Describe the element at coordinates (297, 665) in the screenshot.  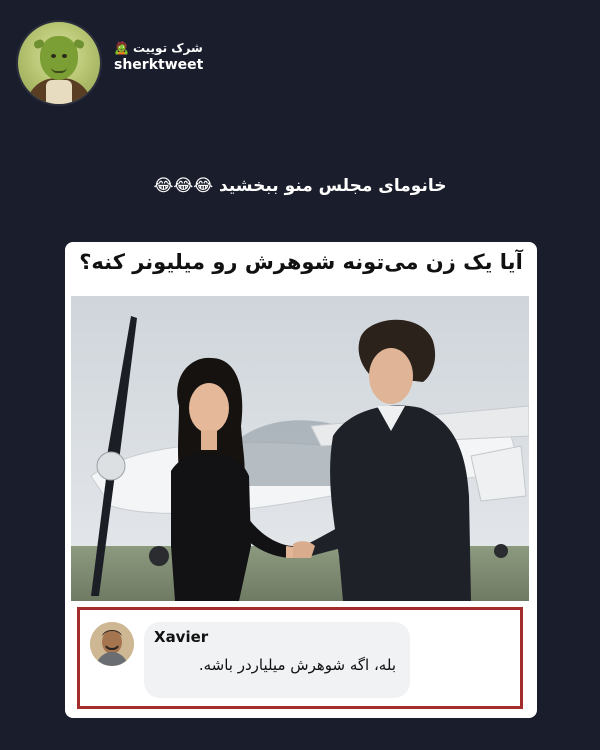
I see `comment-text: بله، اگه شوهرش میلیاردر باشه.` at that location.